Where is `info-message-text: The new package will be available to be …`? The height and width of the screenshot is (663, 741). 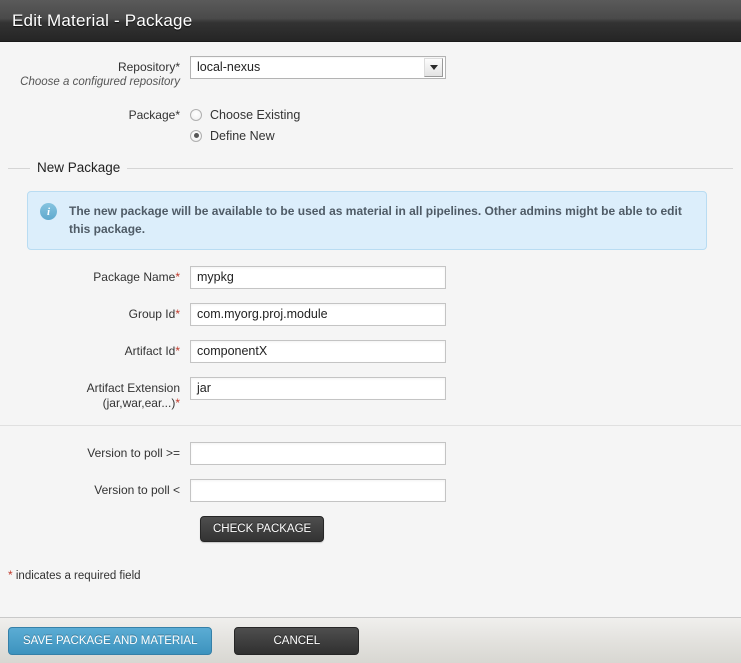 info-message-text: The new package will be available to be … is located at coordinates (375, 220).